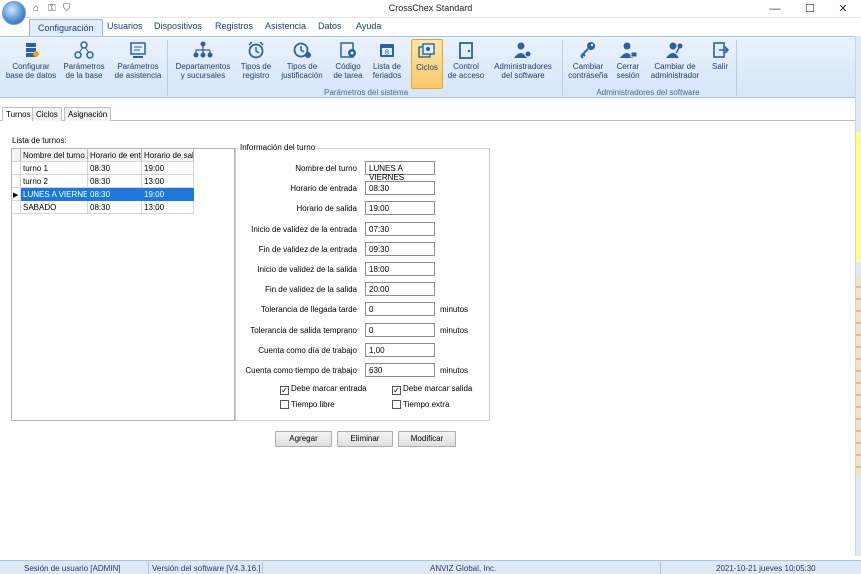 The width and height of the screenshot is (861, 574). Describe the element at coordinates (285, 26) in the screenshot. I see `tab-asistencia: Asistencia` at that location.